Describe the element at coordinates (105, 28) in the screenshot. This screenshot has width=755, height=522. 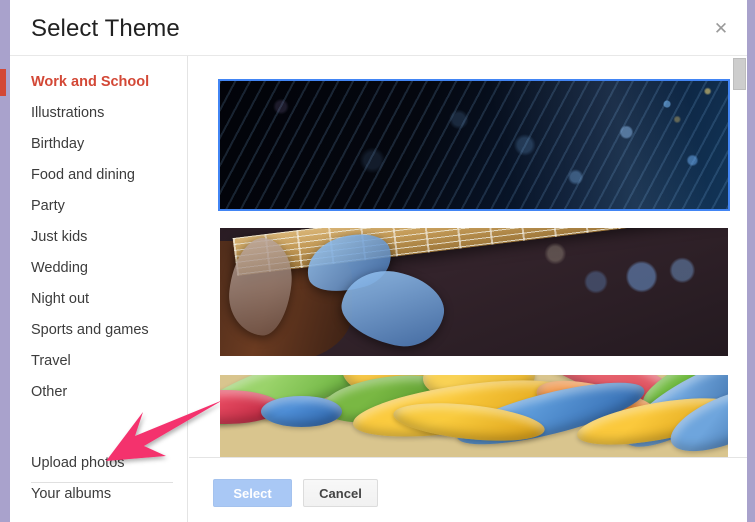
I see `dialog-title: Select Theme` at that location.